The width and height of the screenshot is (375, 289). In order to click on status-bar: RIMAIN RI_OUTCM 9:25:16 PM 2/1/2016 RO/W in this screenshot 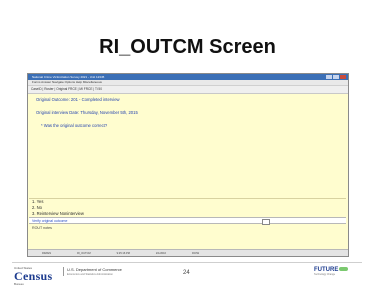, I will do `click(188, 252)`.